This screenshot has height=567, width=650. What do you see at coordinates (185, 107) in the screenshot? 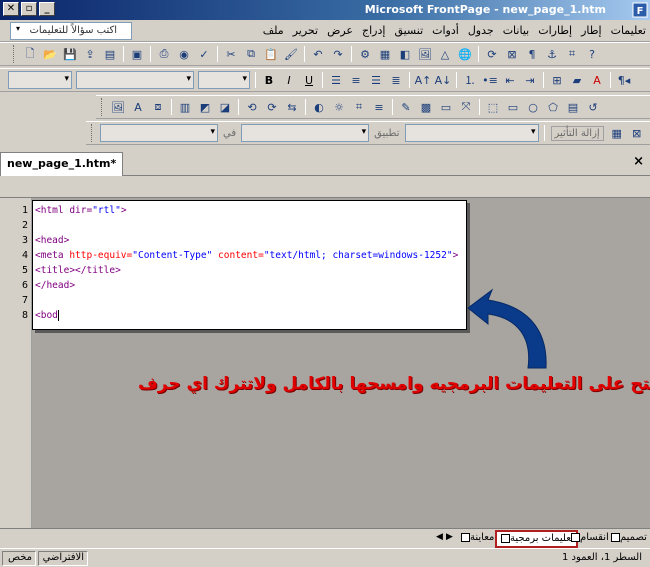
I see `position-absolute-icon: ▥` at bounding box center [185, 107].